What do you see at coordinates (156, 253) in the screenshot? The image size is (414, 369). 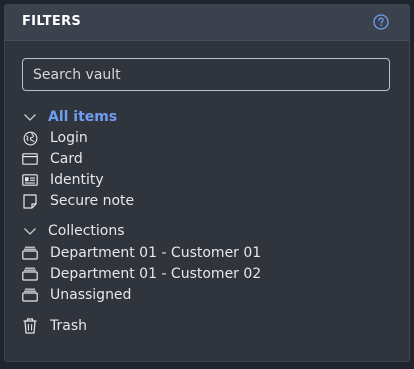 I see `collection-item-label: Department 01 - Customer 01` at bounding box center [156, 253].